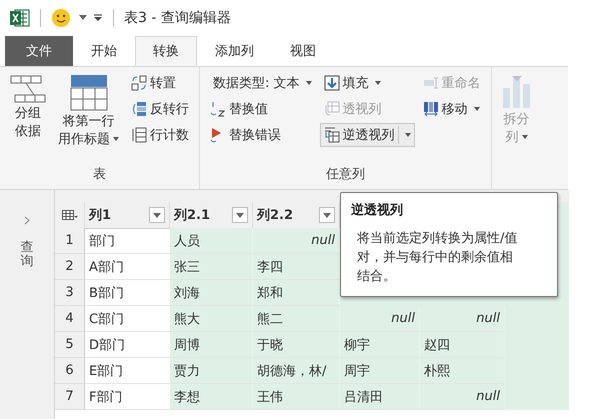  Describe the element at coordinates (211, 293) in the screenshot. I see `table-cell: 刘海` at that location.